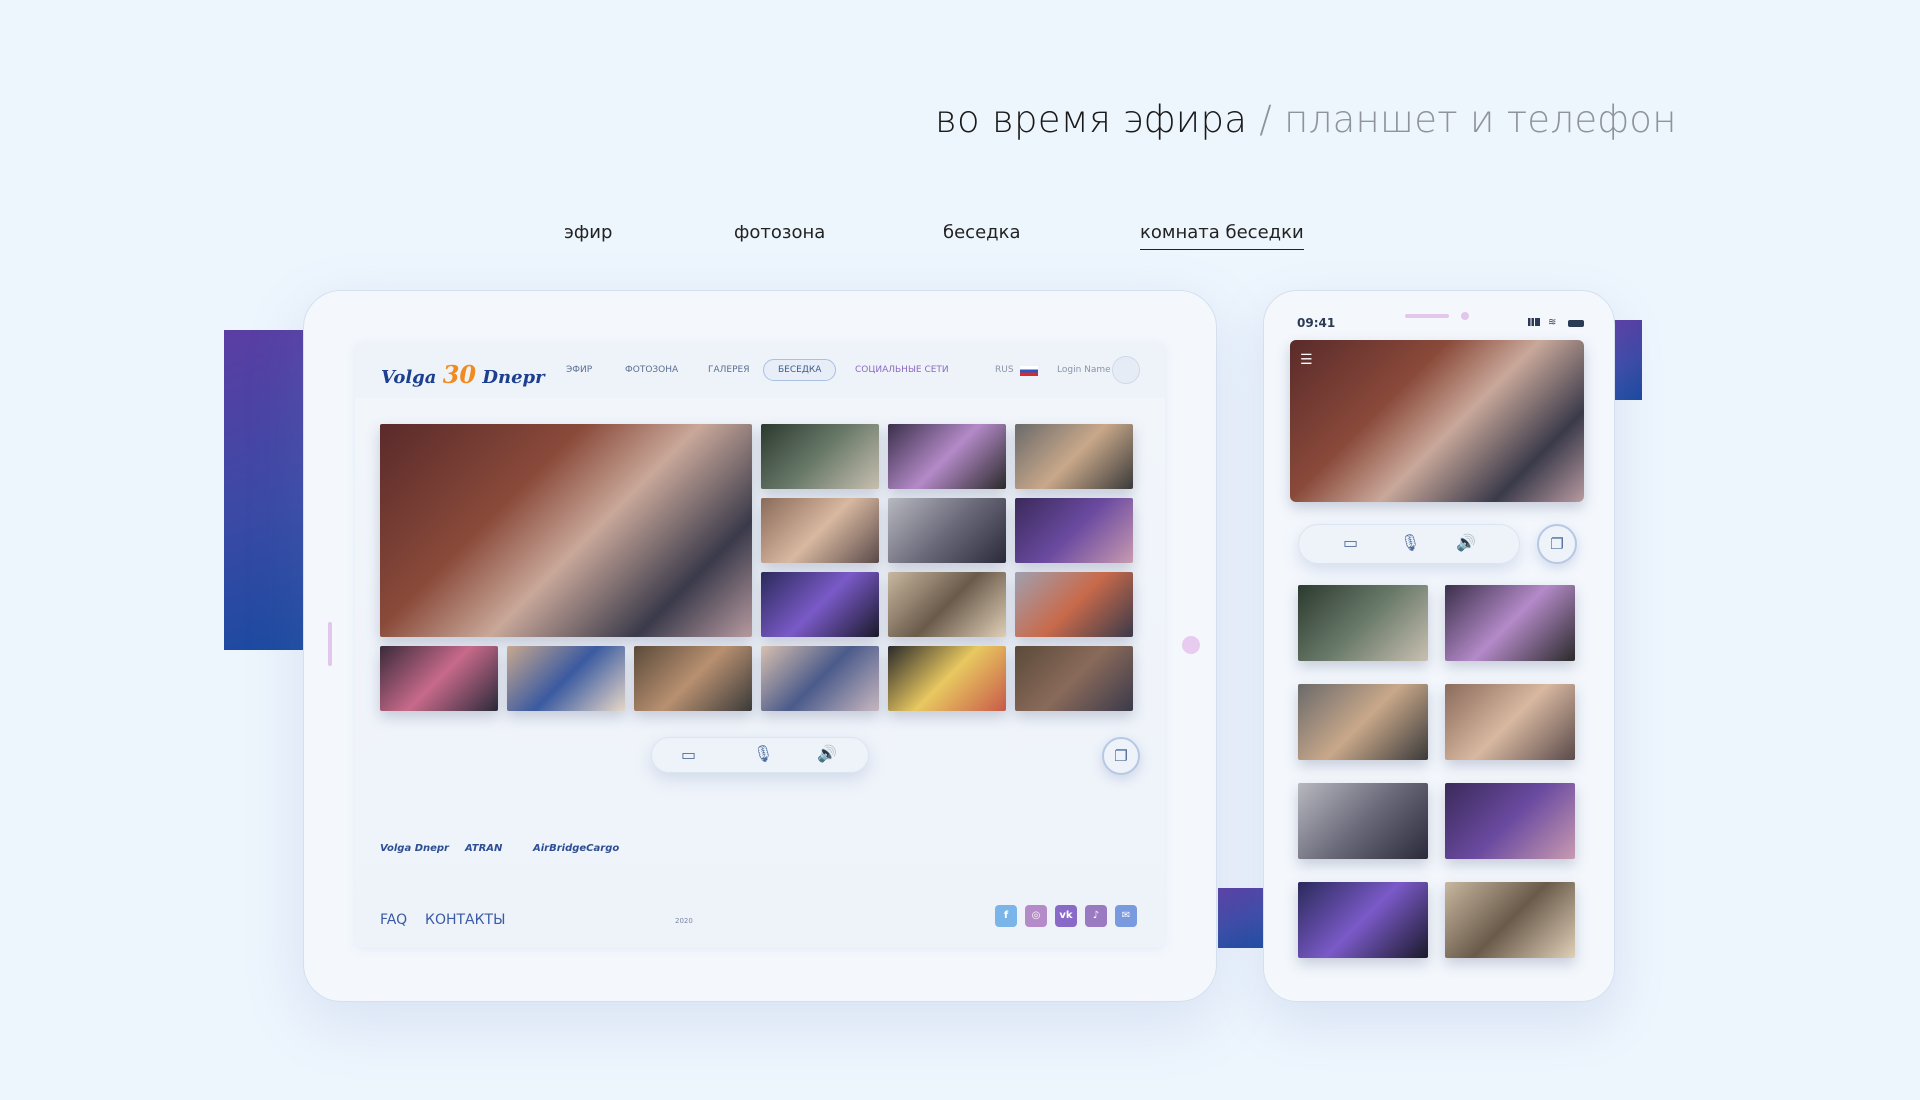 The height and width of the screenshot is (1100, 1920). What do you see at coordinates (1465, 316) in the screenshot?
I see `phone-camera` at bounding box center [1465, 316].